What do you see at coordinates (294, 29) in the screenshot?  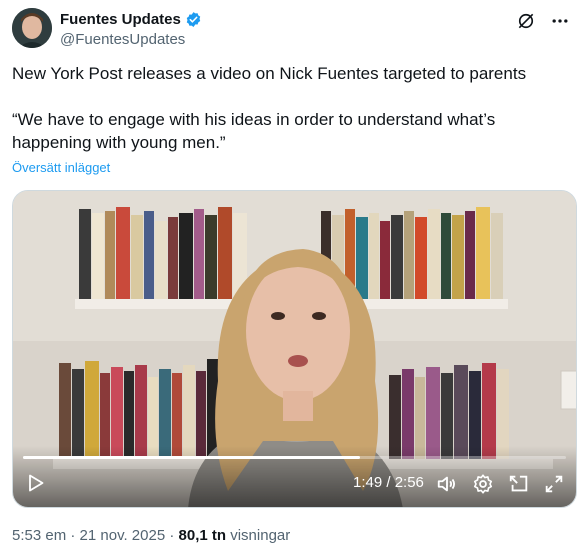 I see `tweet-header: Fuentes Updates @FuentesUpdates` at bounding box center [294, 29].